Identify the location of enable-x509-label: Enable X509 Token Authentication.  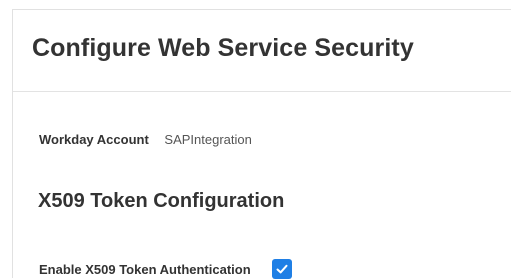
(145, 269).